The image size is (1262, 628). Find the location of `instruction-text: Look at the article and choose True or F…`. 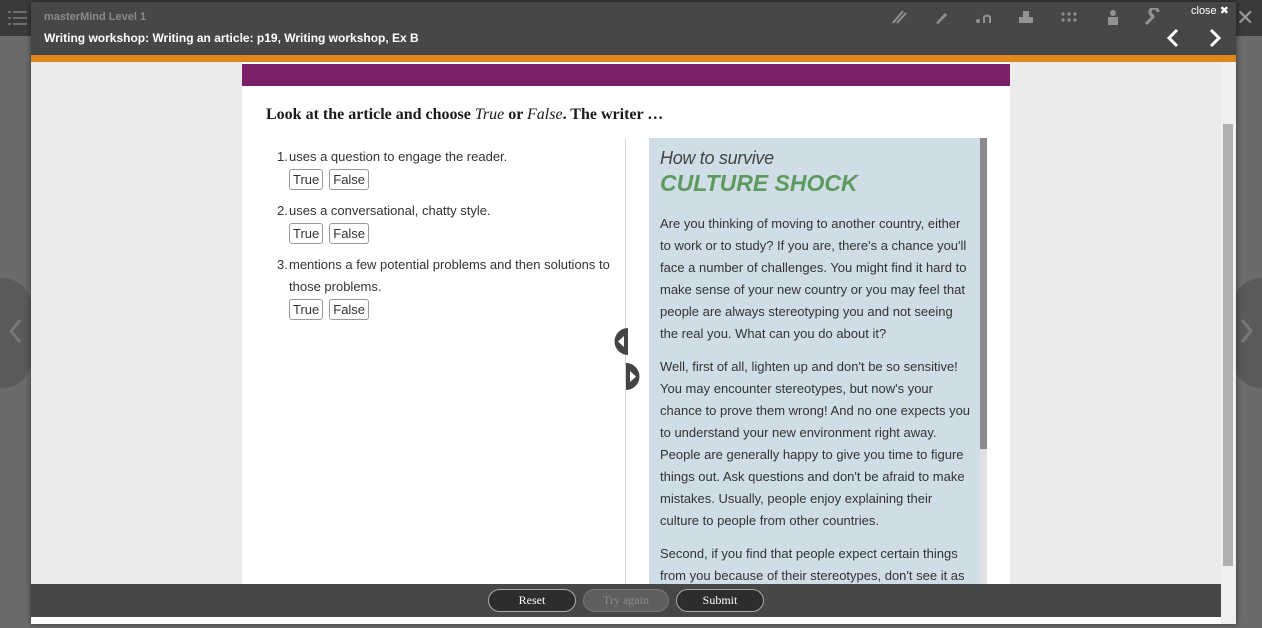

instruction-text: Look at the article and choose True or F… is located at coordinates (465, 114).